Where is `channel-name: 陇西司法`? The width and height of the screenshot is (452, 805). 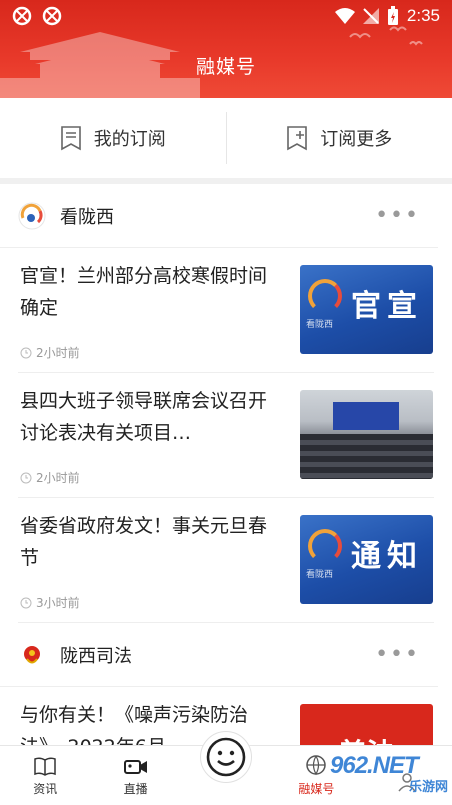
channel-name: 陇西司法 is located at coordinates (96, 656).